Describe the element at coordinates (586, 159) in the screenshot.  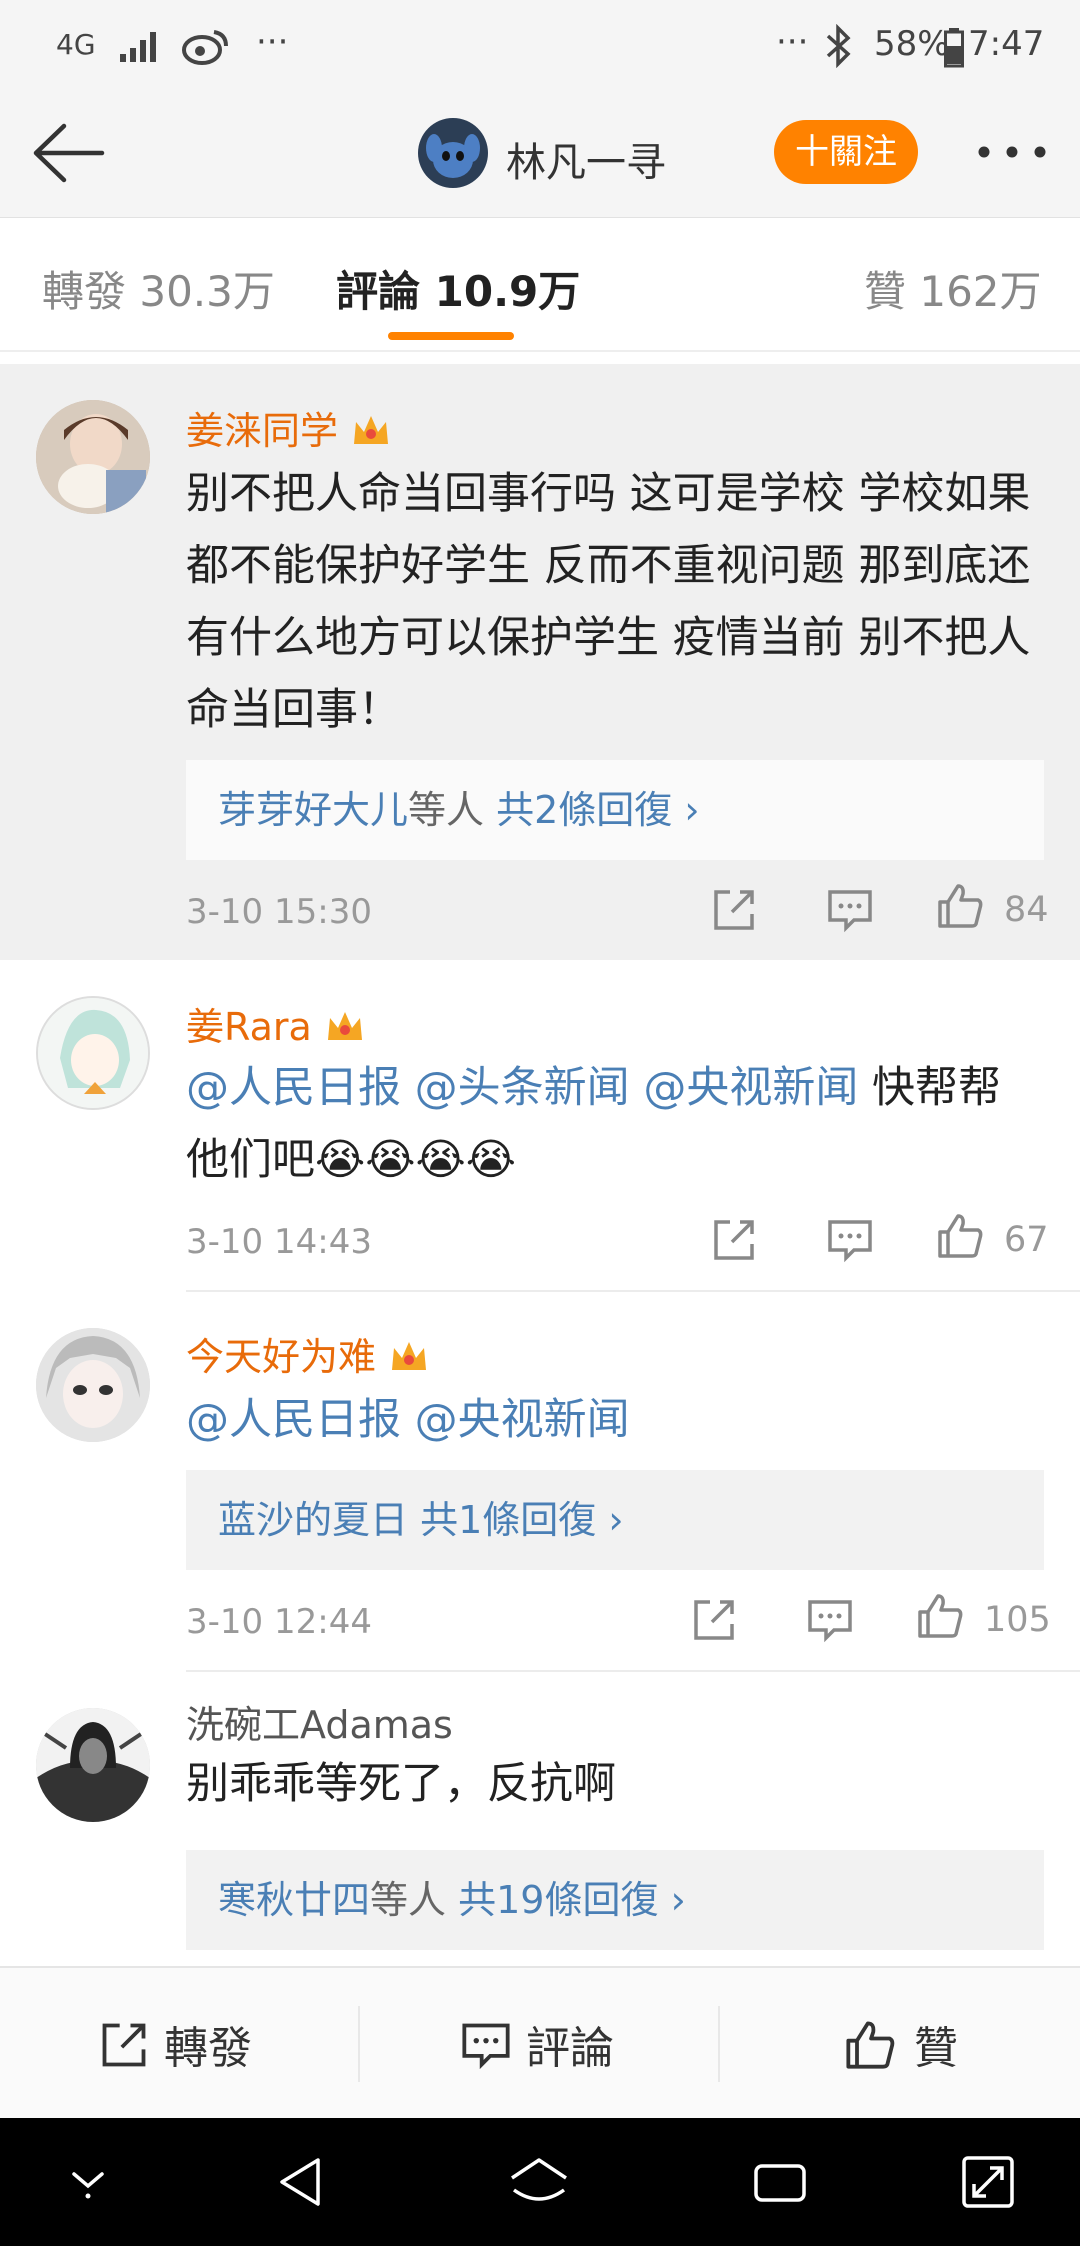
I see `profile-name: 林凡一寻` at that location.